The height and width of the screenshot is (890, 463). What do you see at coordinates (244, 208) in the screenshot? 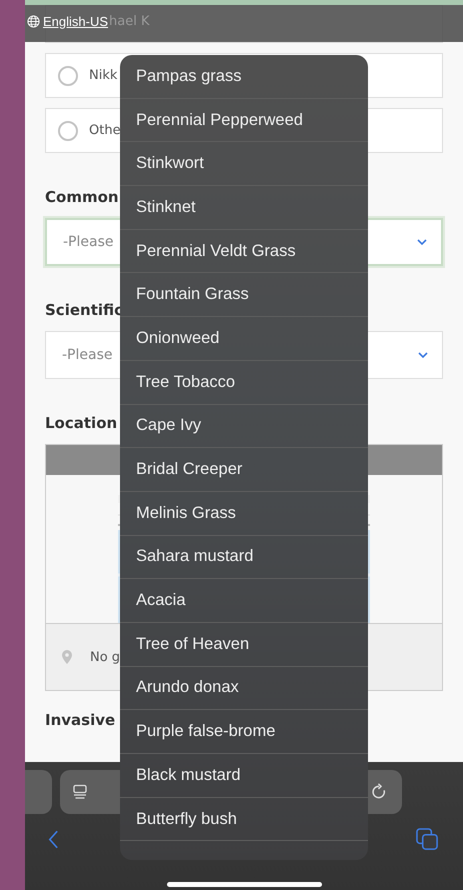
I see `menu-item: Stinknet` at bounding box center [244, 208].